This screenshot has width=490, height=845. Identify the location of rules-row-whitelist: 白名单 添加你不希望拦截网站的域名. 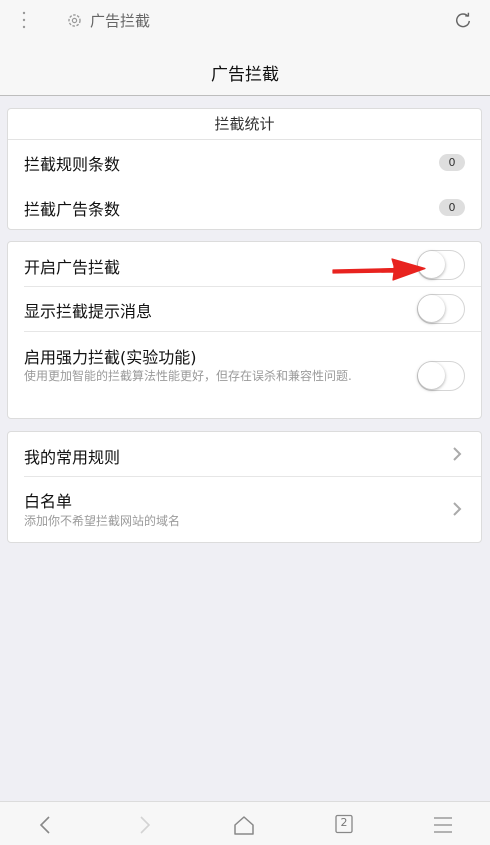
(244, 510).